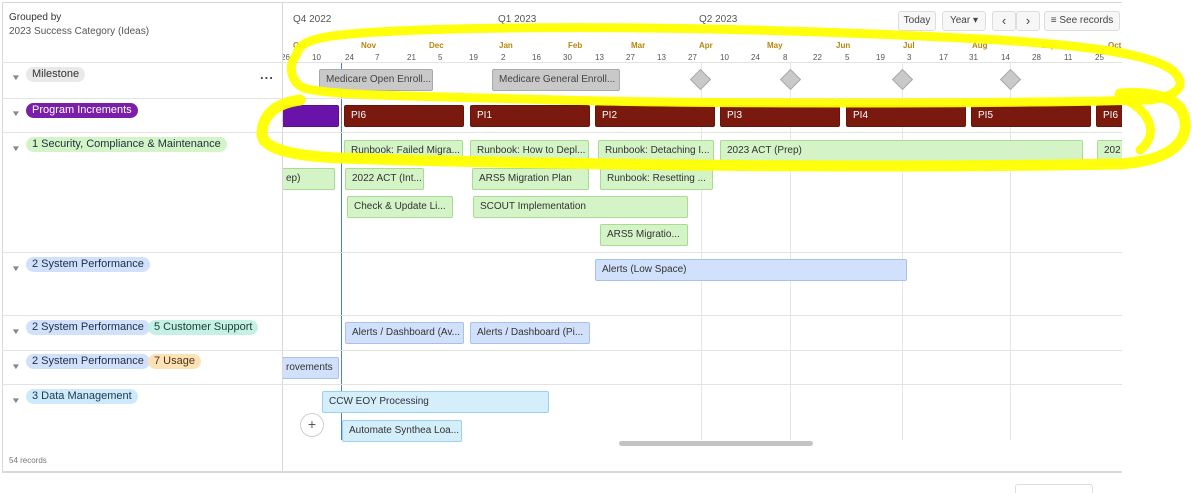  Describe the element at coordinates (503, 57) in the screenshot. I see `day-label: 2` at that location.